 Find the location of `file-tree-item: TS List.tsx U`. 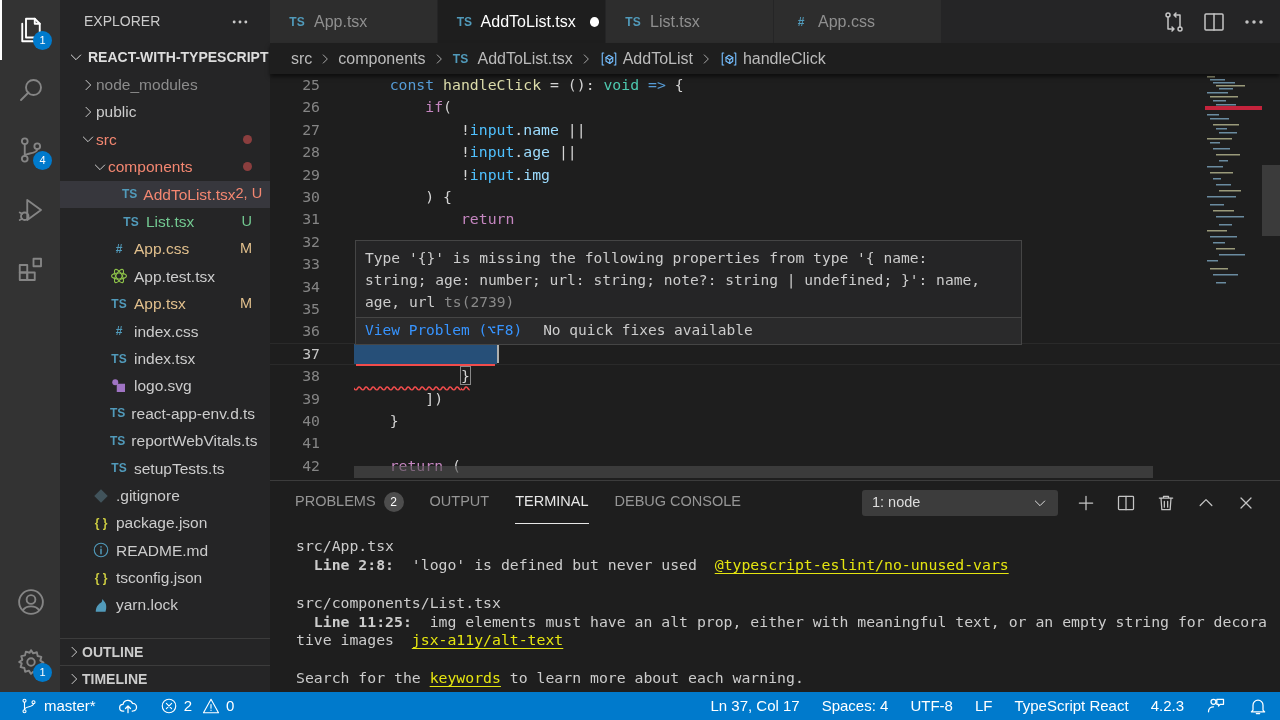

file-tree-item: TS List.tsx U is located at coordinates (165, 221).